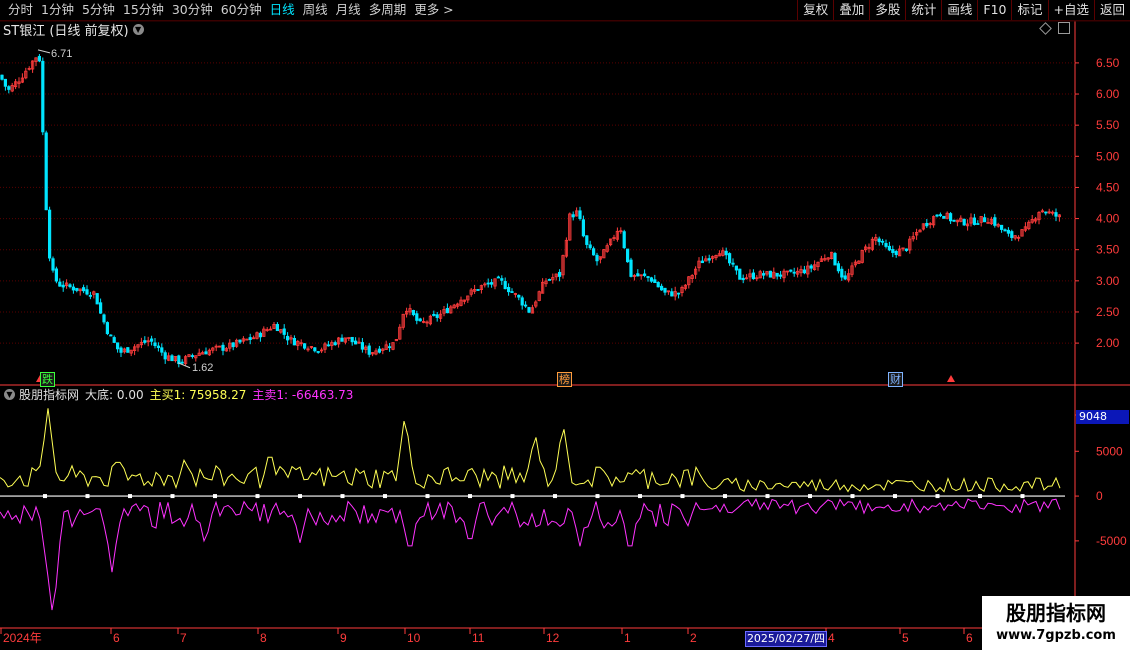 Image resolution: width=1130 pixels, height=650 pixels. What do you see at coordinates (1064, 28) in the screenshot?
I see `window-toggle-icon` at bounding box center [1064, 28].